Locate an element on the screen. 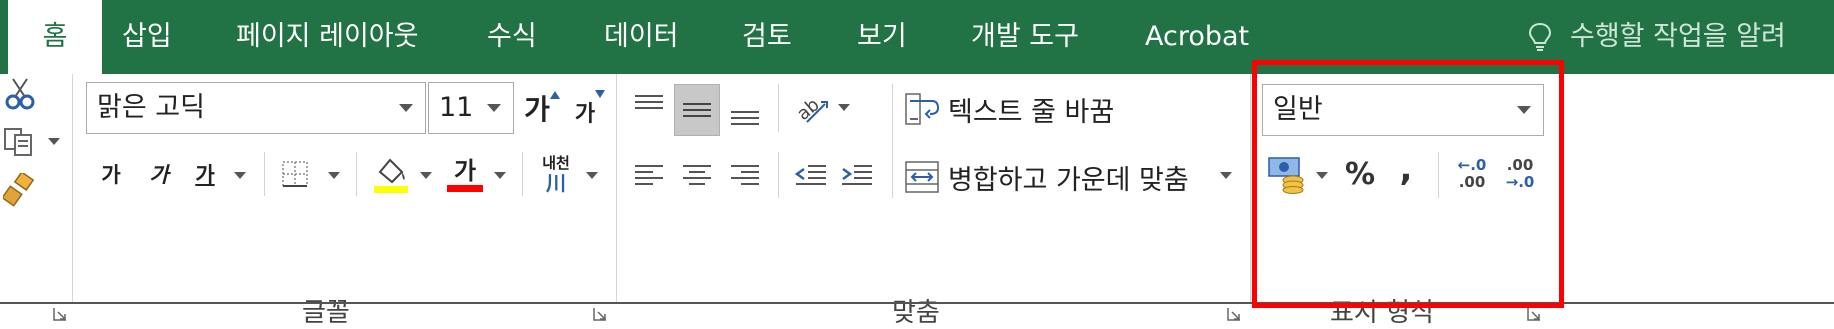  bold-button: 가 is located at coordinates (111, 174).